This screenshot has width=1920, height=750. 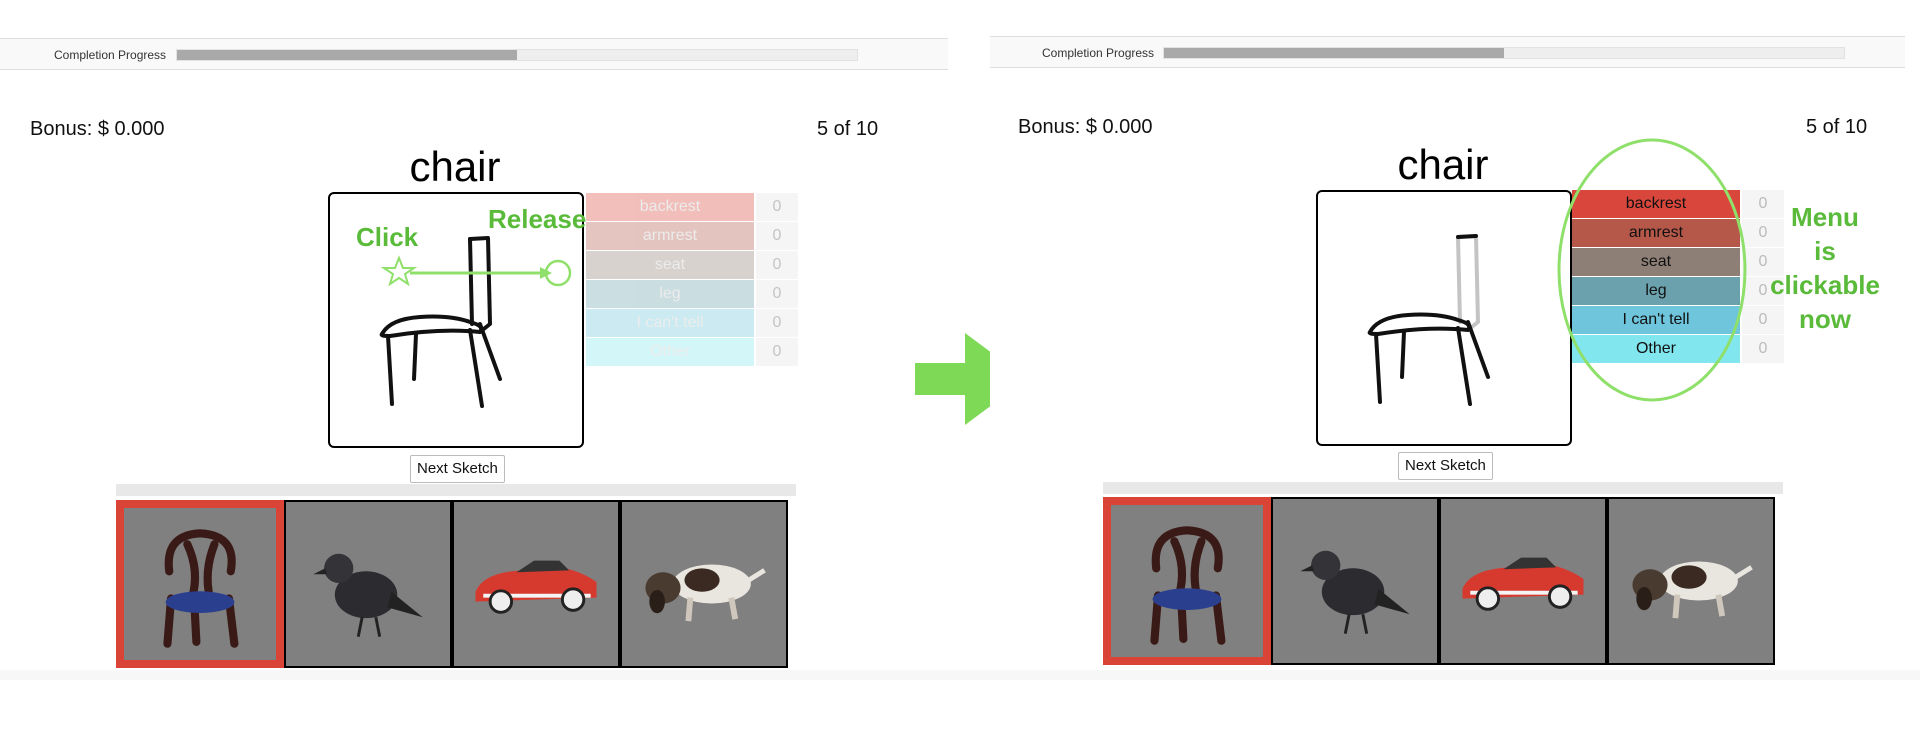 What do you see at coordinates (1428, 320) in the screenshot?
I see `chair-sketch` at bounding box center [1428, 320].